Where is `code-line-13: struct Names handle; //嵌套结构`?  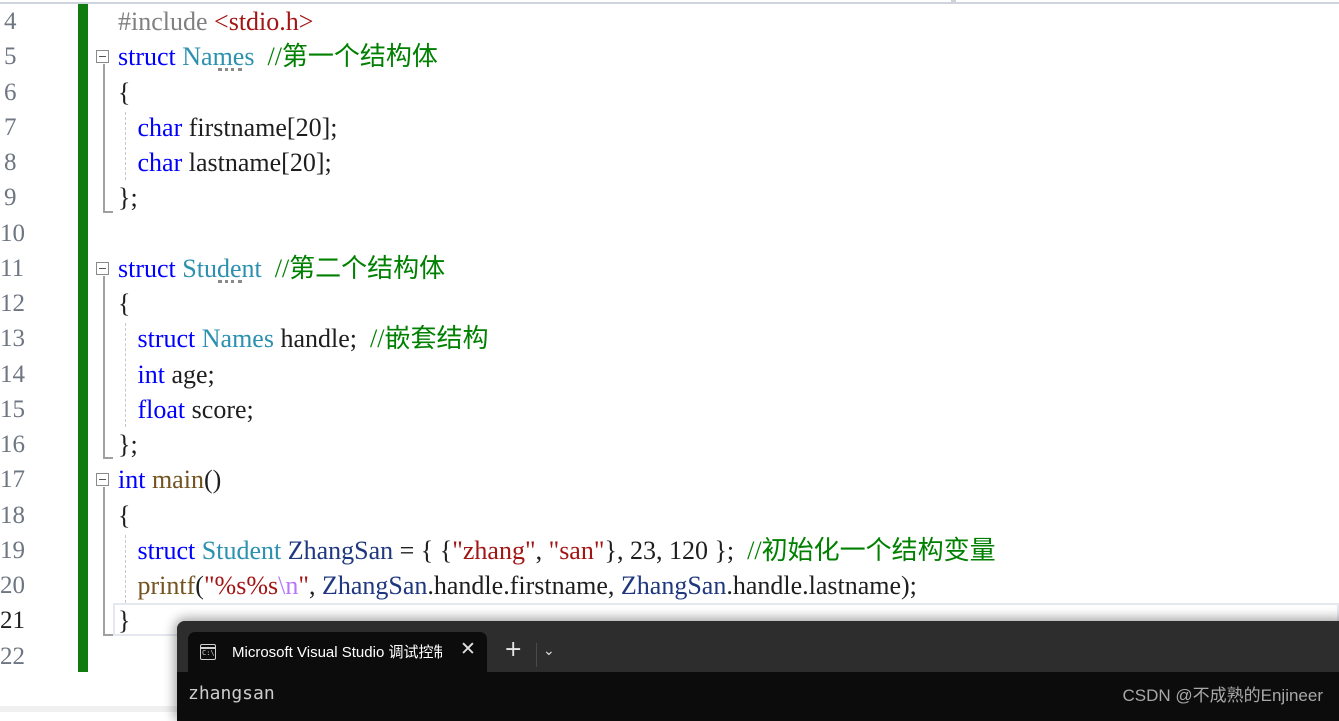 code-line-13: struct Names handle; //嵌套结构 is located at coordinates (303, 338).